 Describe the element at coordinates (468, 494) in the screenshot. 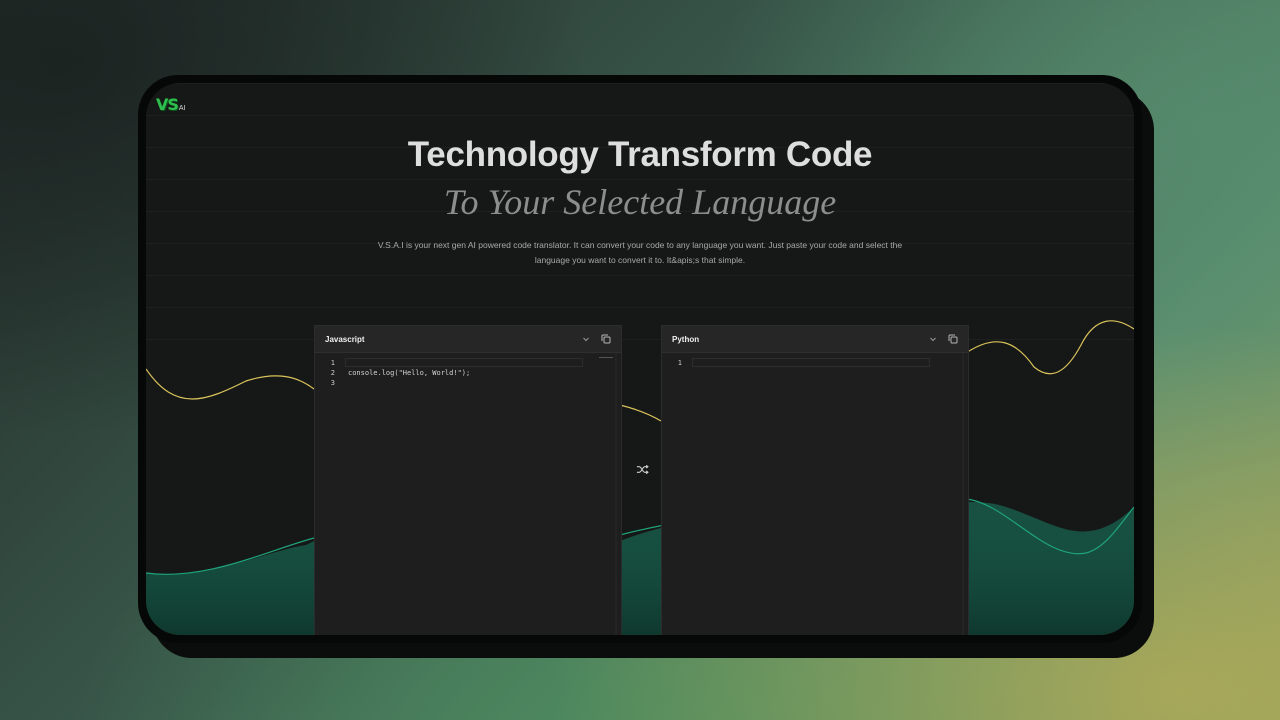

I see `source-code-area: 1 2 console.log("Hello, World!"); 3` at that location.